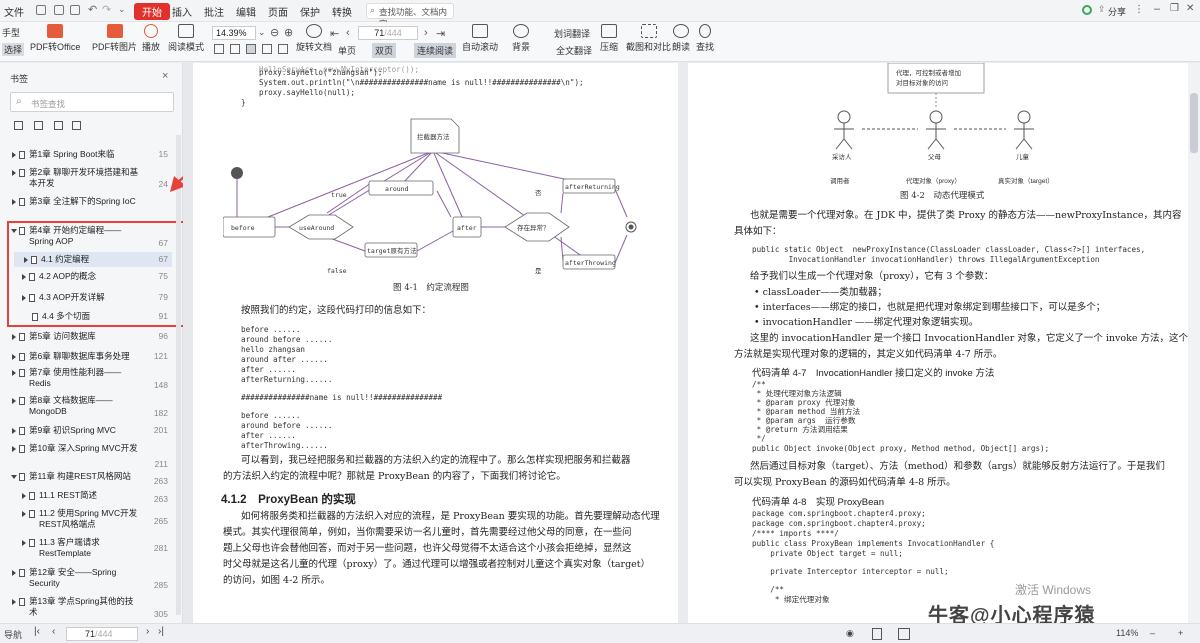  What do you see at coordinates (347, 50) in the screenshot?
I see `single-page-button: 单页` at bounding box center [347, 50].